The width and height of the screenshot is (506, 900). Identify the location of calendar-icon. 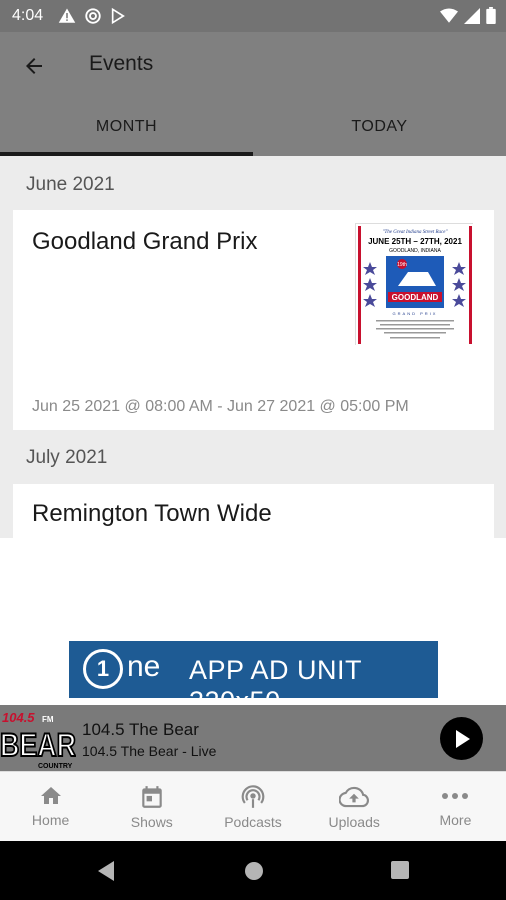
(152, 797).